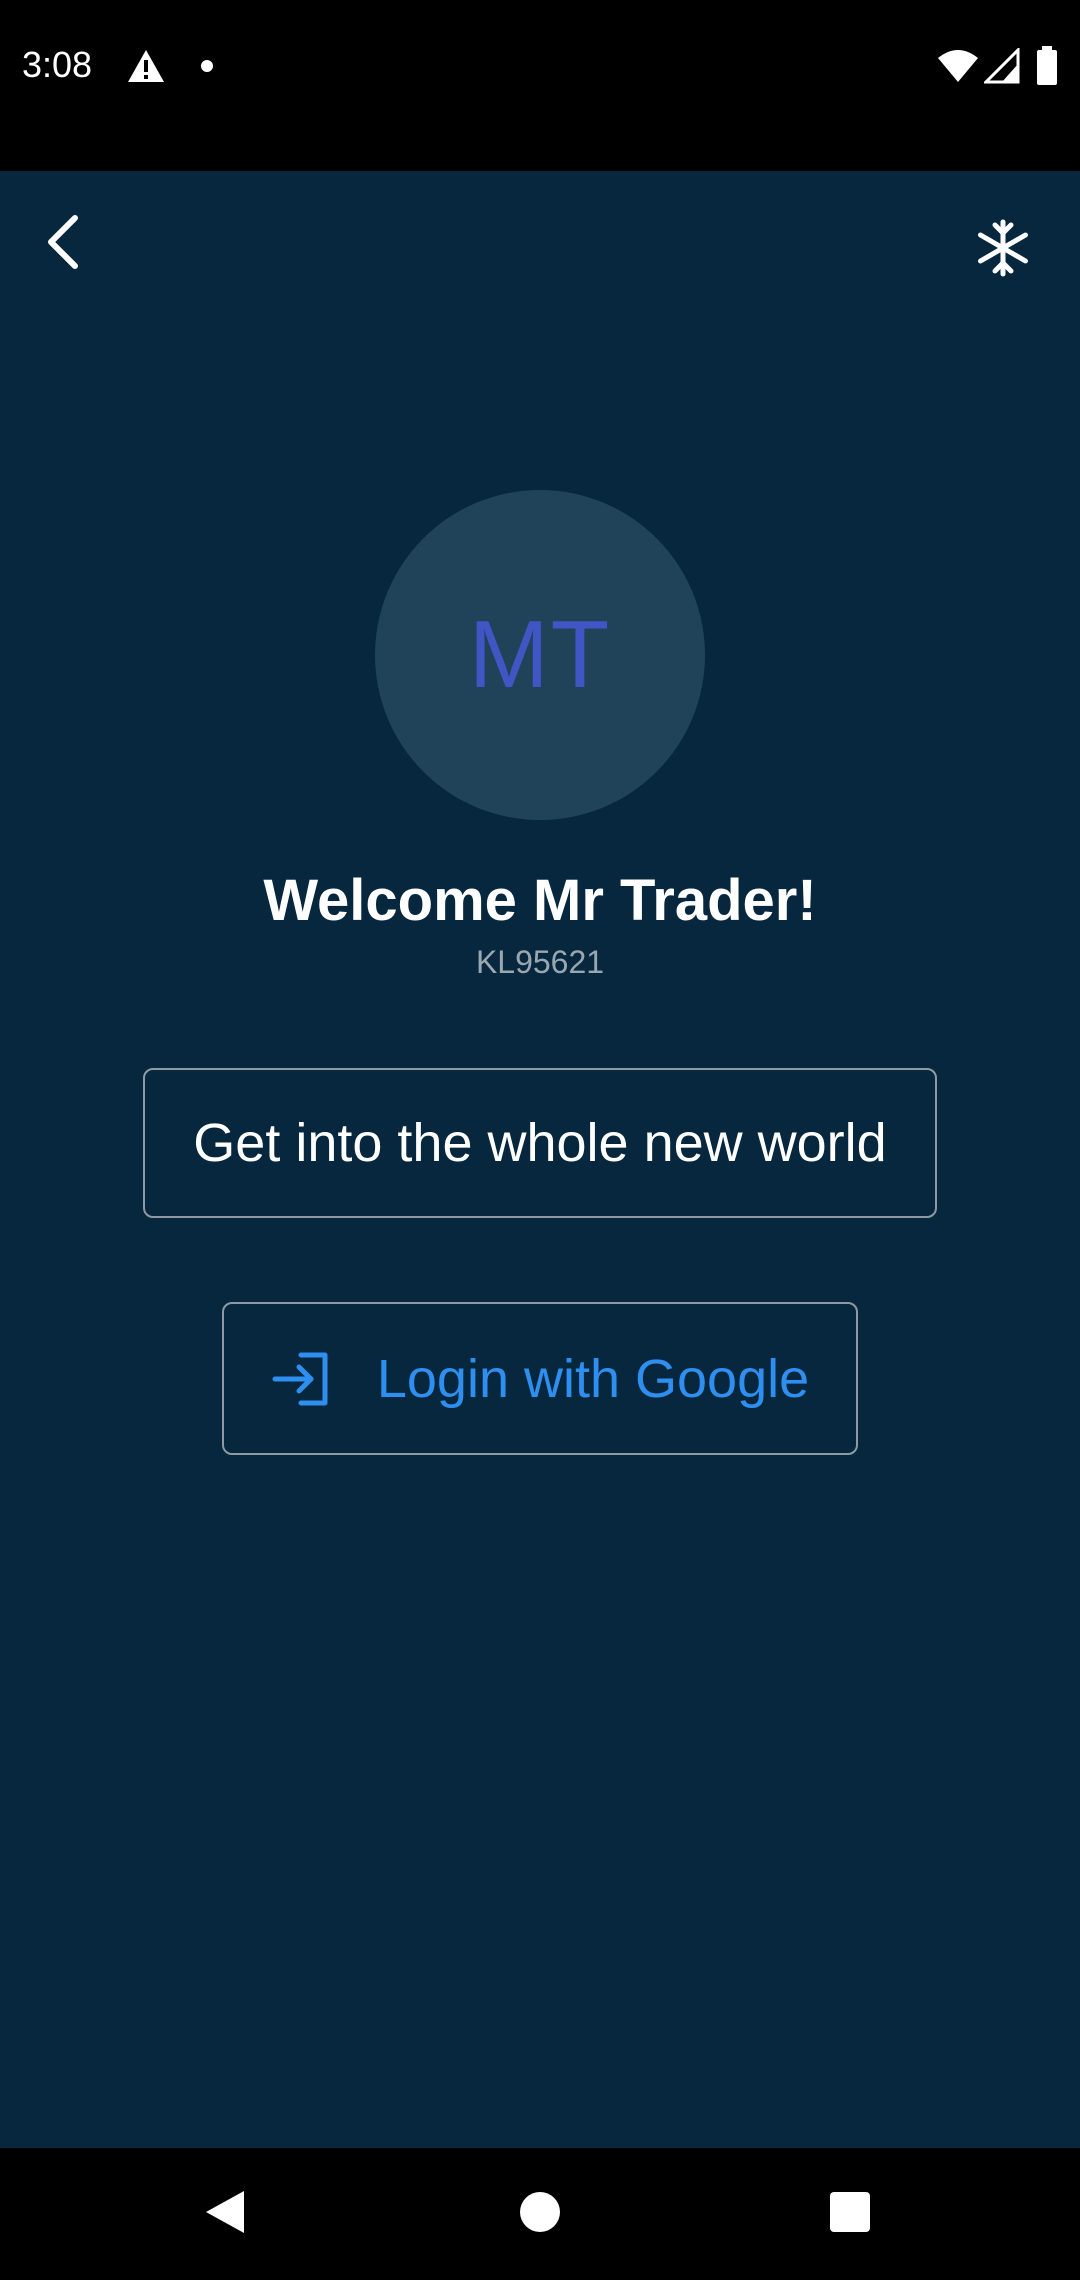 The height and width of the screenshot is (2280, 1080). I want to click on wifi-icon, so click(958, 68).